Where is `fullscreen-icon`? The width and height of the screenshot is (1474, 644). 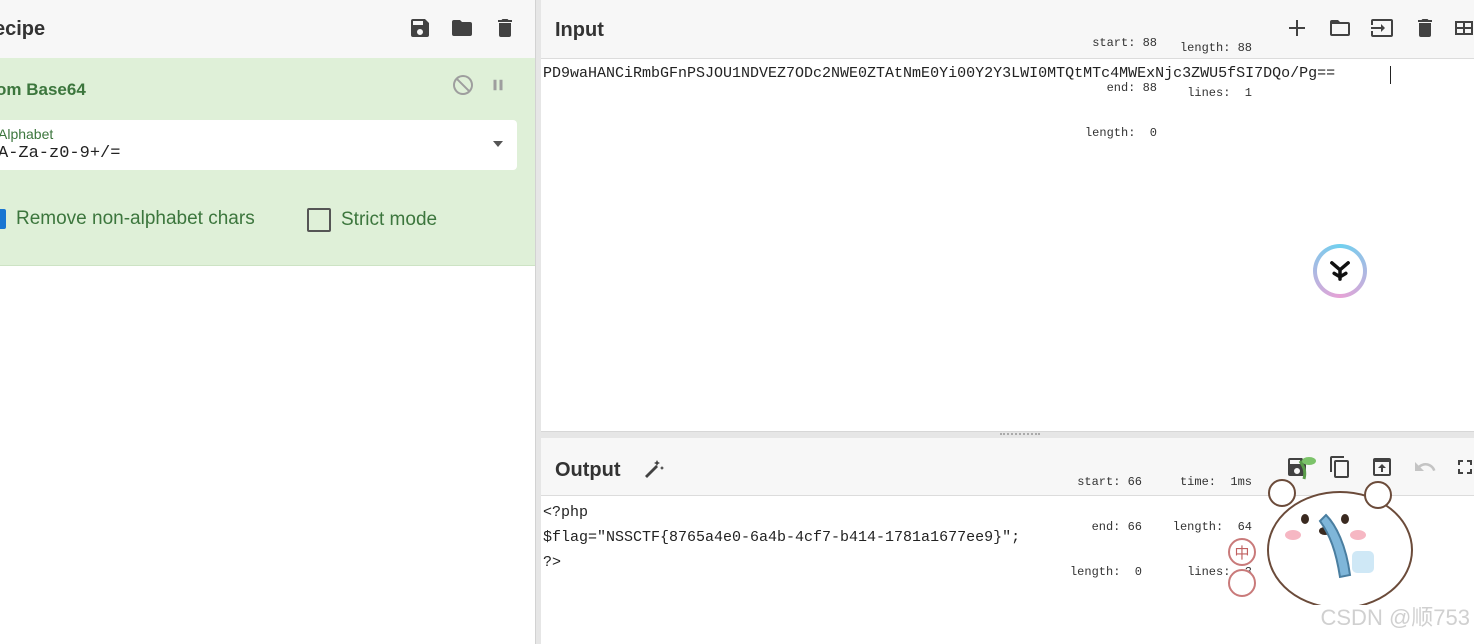 fullscreen-icon is located at coordinates (1465, 467).